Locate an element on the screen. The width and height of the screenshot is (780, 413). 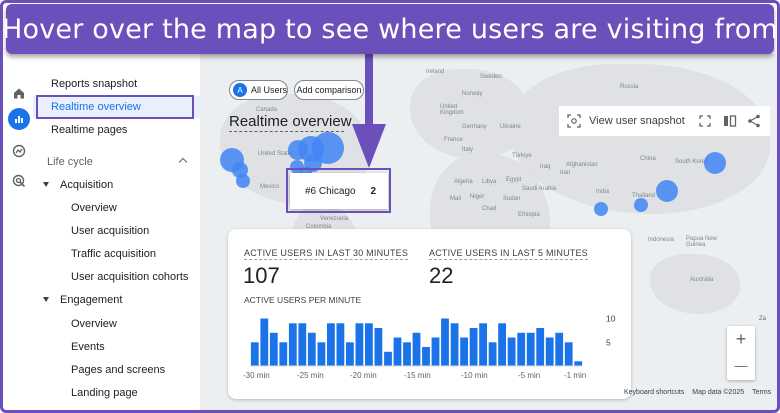
acquisition-label: Acquisition is located at coordinates (87, 185).